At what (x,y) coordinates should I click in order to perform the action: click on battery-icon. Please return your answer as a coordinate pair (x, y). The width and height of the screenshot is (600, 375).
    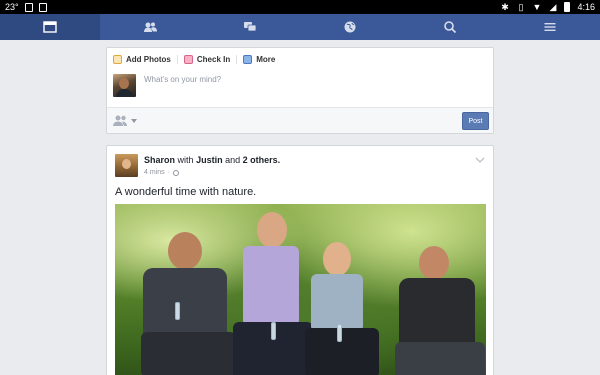
    Looking at the image, I should click on (567, 7).